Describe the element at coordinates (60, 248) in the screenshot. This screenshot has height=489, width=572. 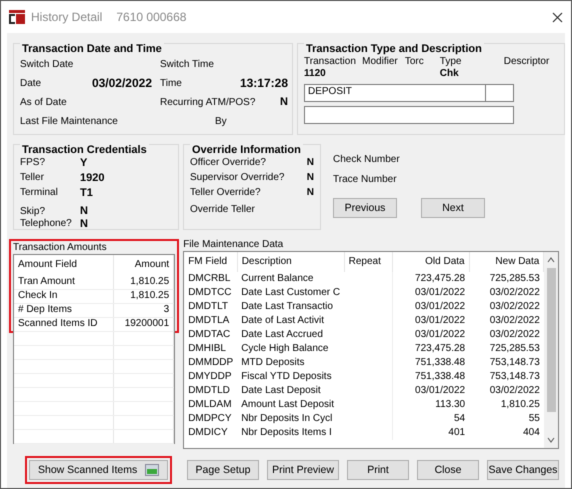
I see `panel-title: Transaction Amounts` at that location.